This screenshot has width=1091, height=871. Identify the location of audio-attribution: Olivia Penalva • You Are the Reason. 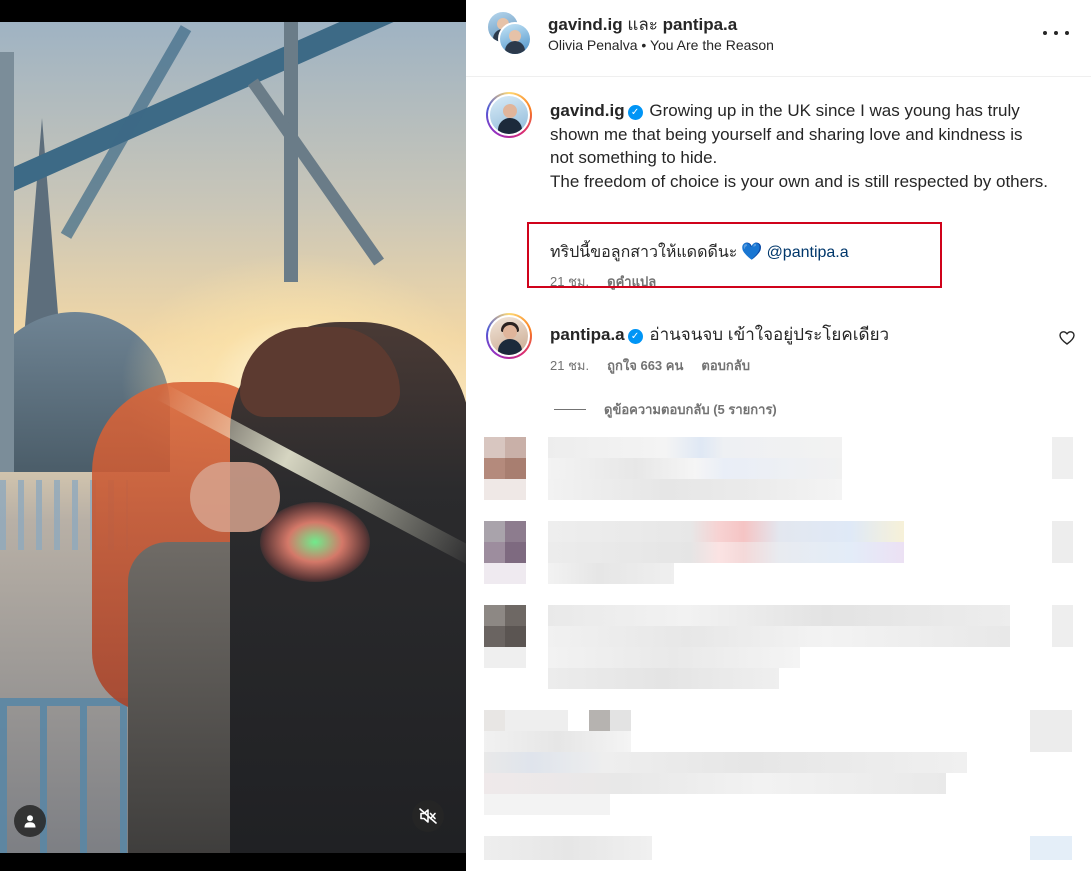
(661, 45).